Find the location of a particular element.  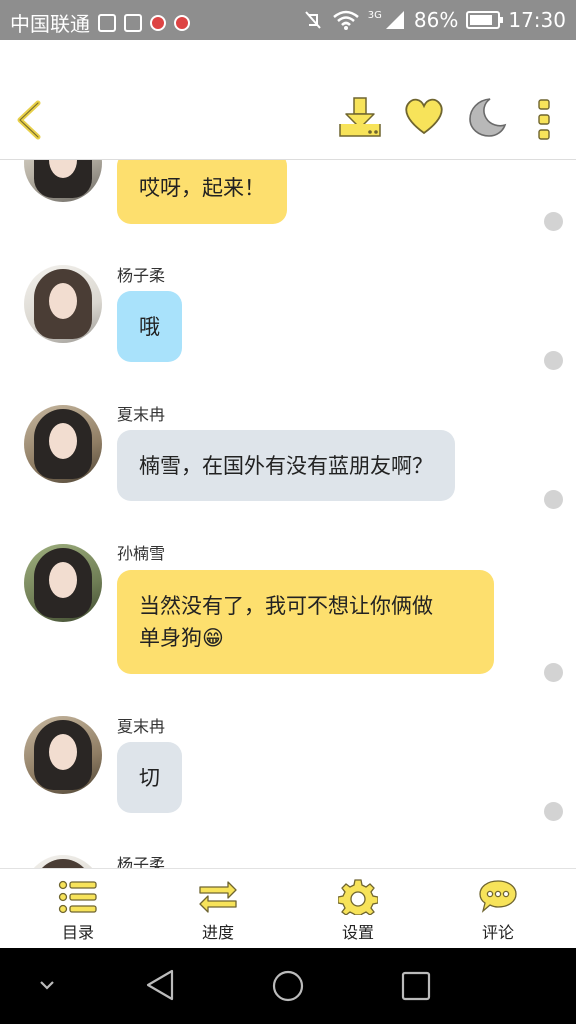

heart-icon is located at coordinates (424, 116).